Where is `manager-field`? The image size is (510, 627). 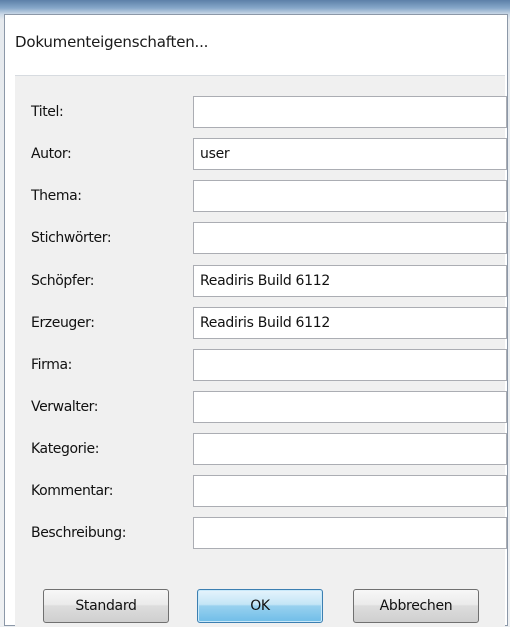 manager-field is located at coordinates (350, 407).